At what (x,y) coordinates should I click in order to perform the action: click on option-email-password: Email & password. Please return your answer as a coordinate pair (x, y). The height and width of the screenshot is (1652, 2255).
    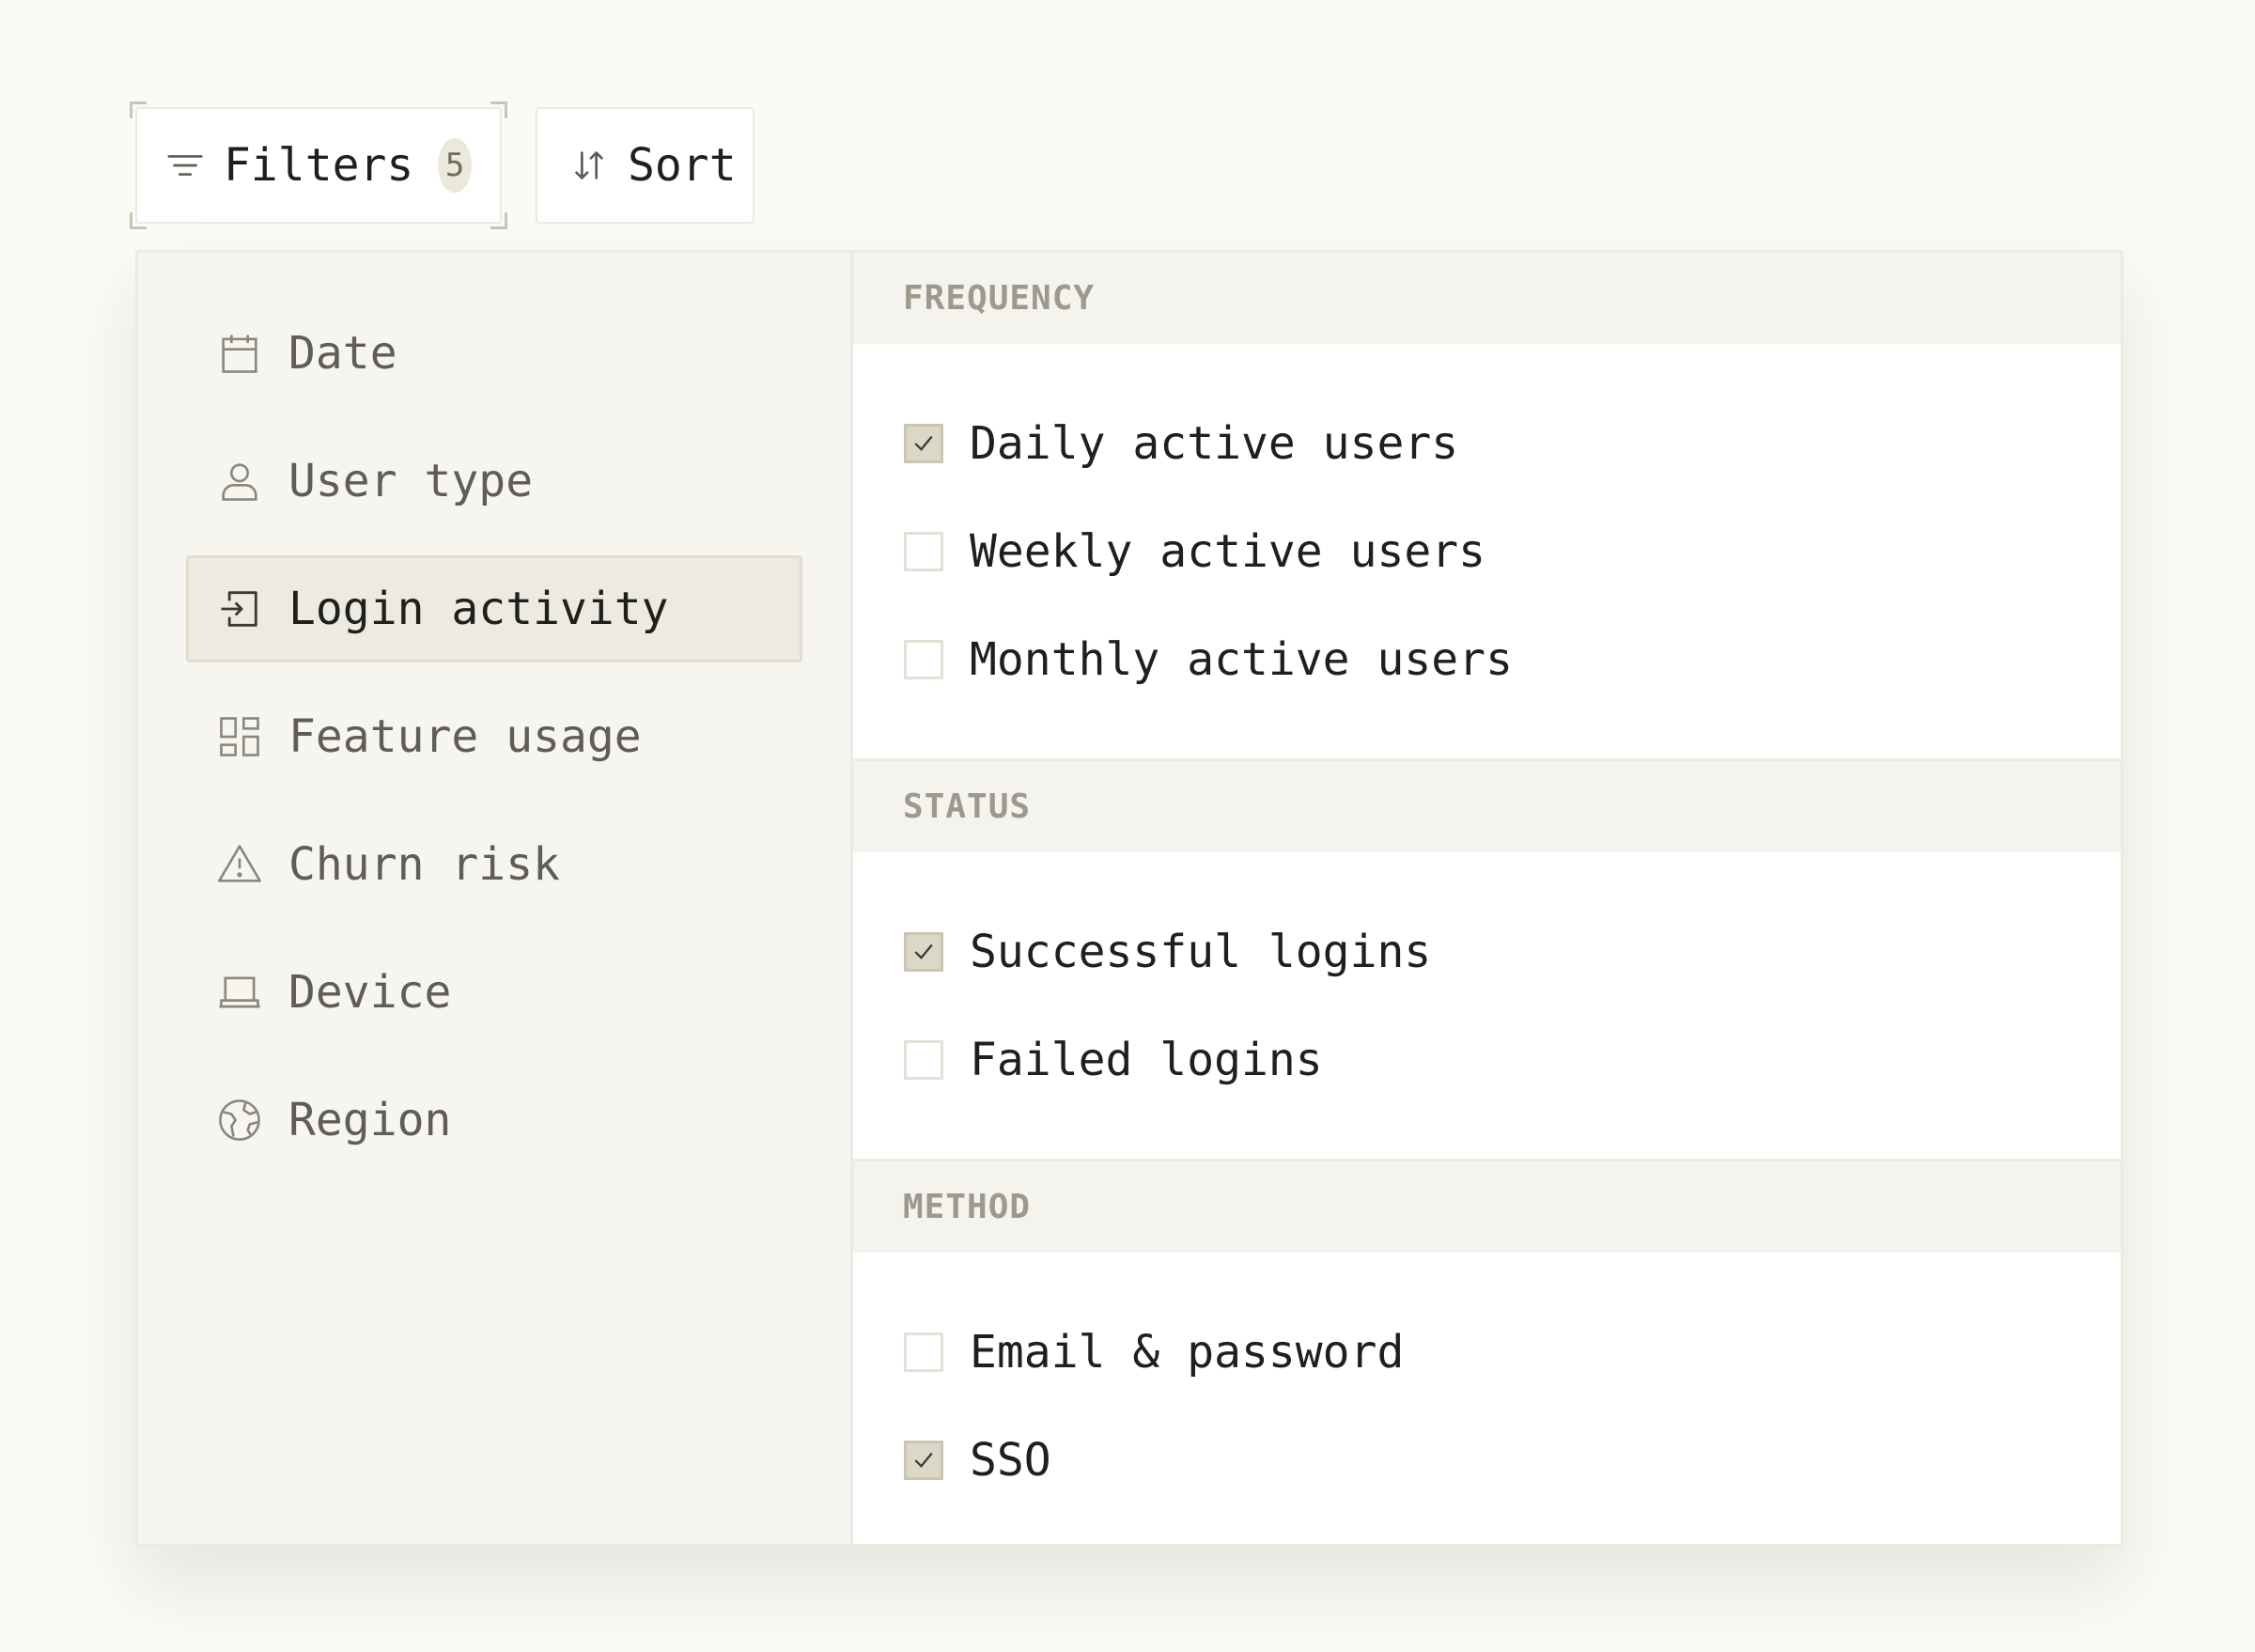
    Looking at the image, I should click on (1487, 1352).